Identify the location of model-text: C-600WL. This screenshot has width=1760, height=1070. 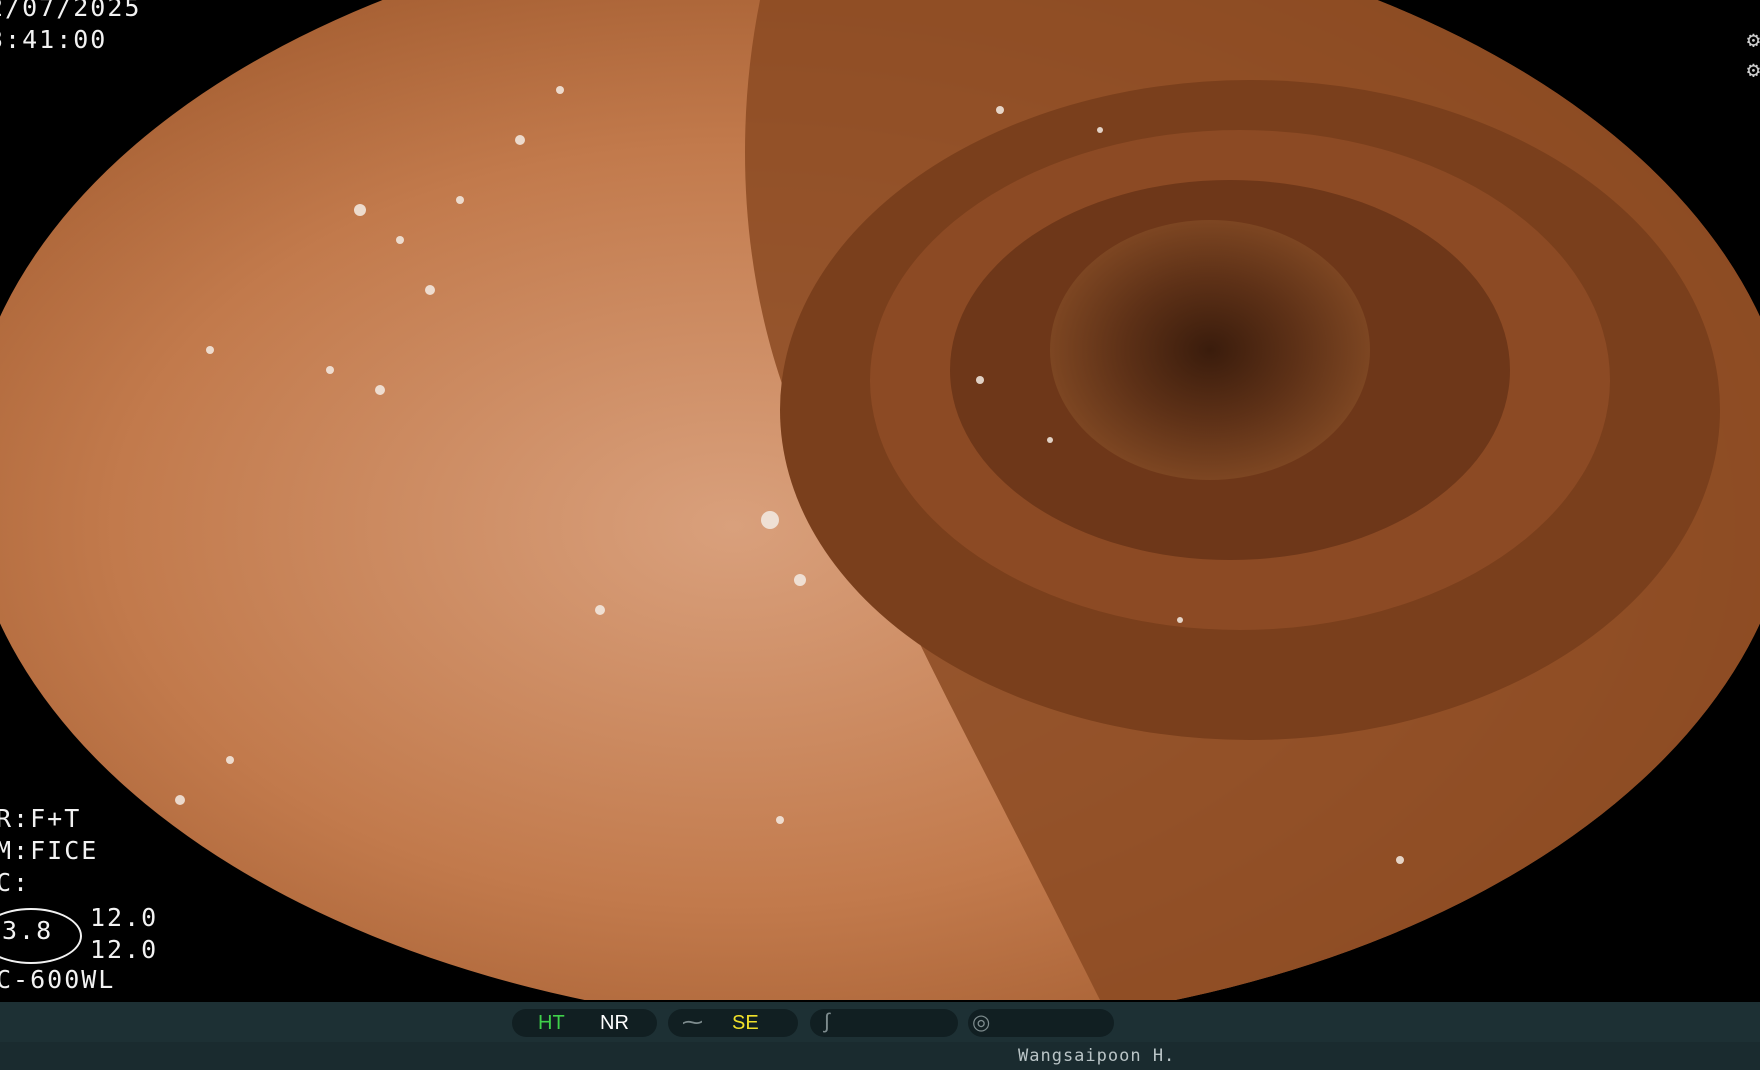
(58, 979).